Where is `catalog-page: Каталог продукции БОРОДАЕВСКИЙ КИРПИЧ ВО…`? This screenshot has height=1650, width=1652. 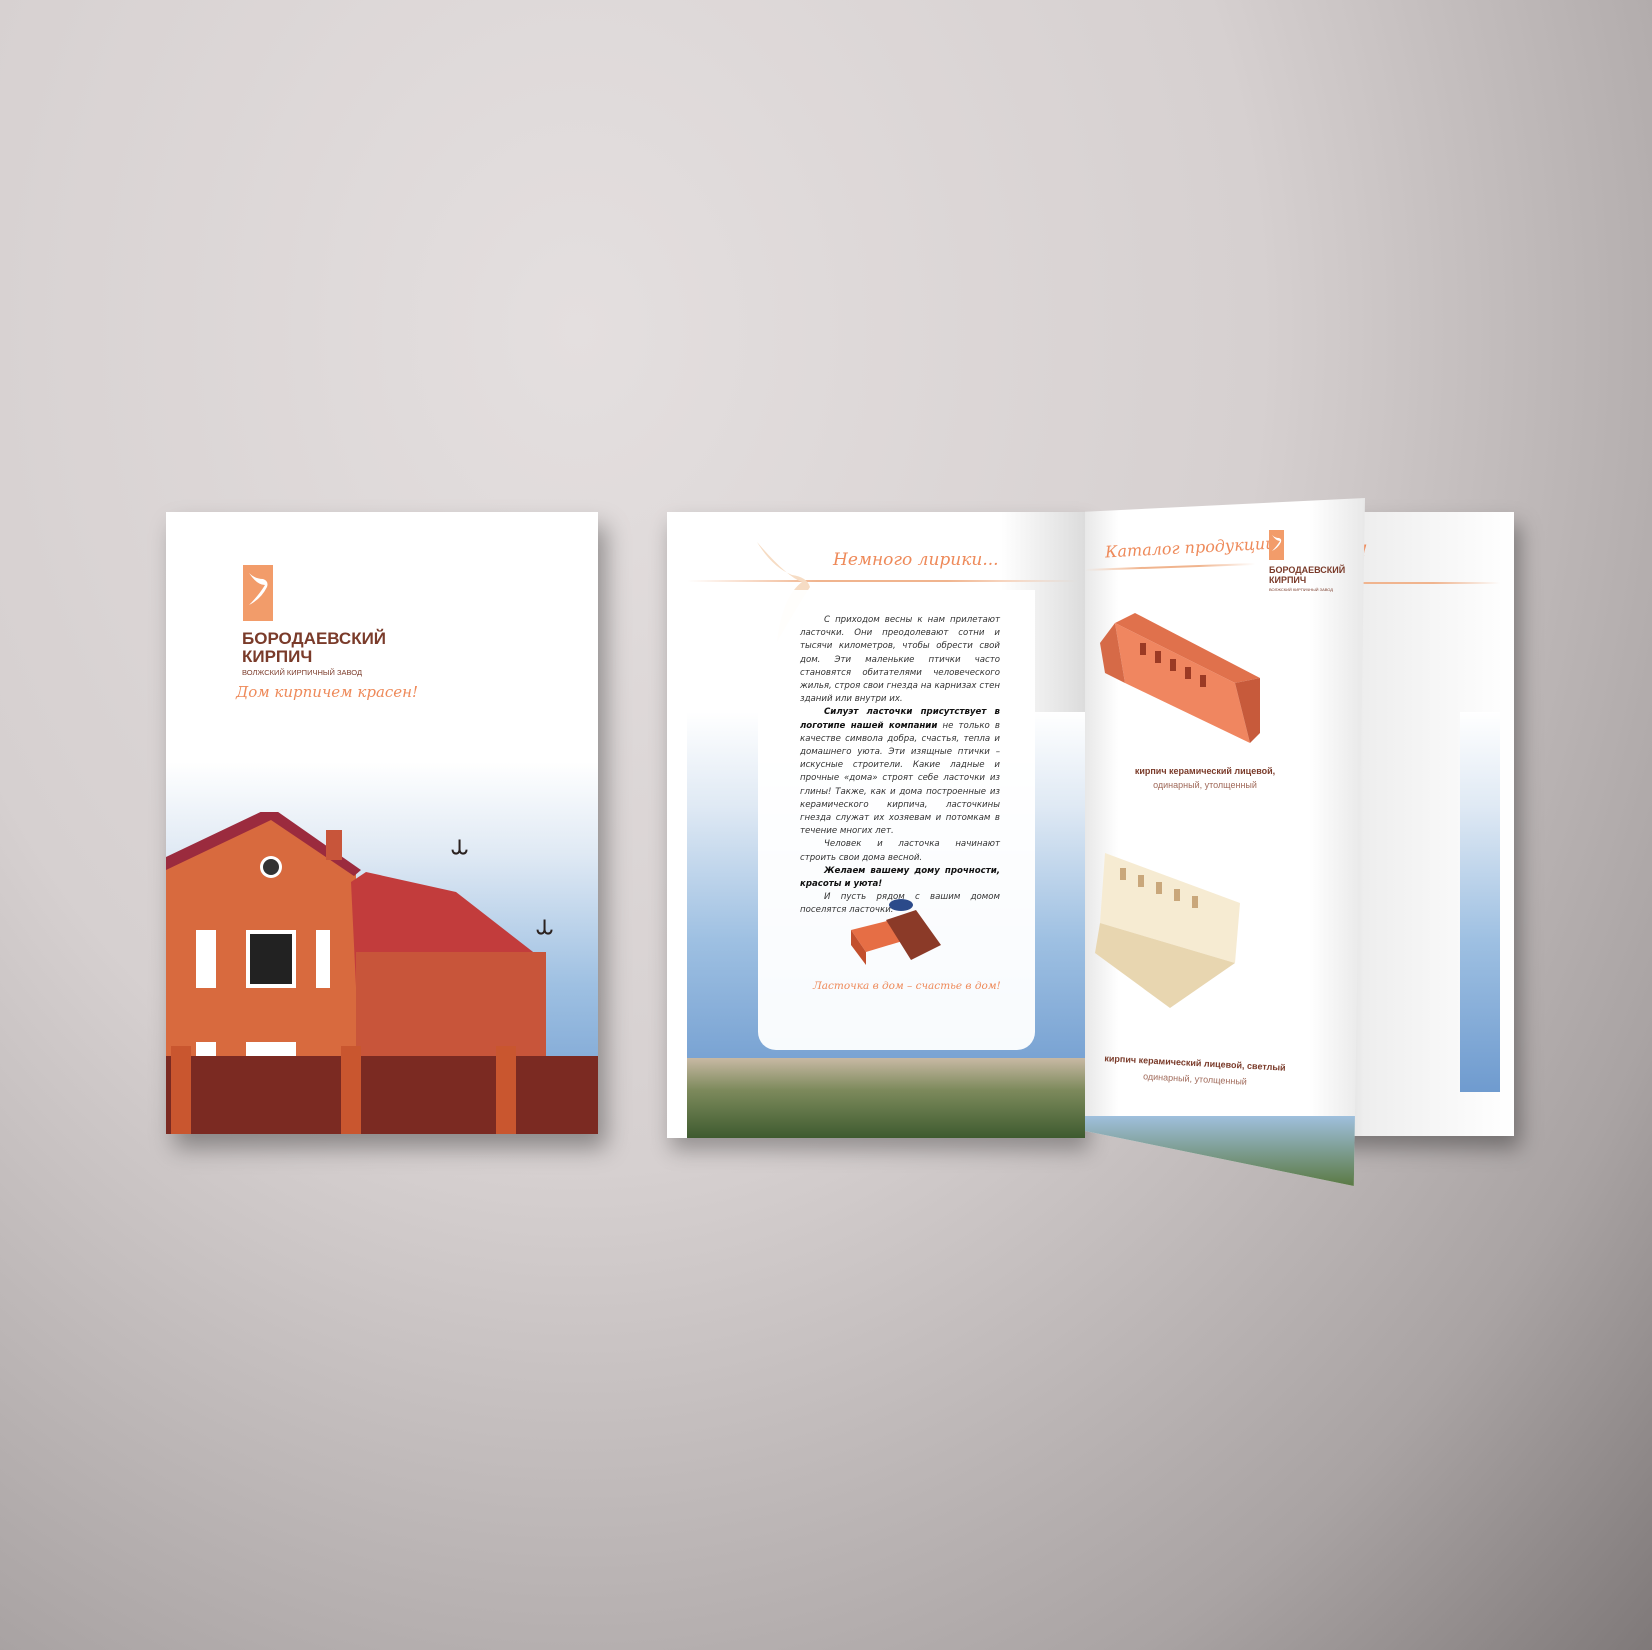 catalog-page: Каталог продукции БОРОДАЕВСКИЙ КИРПИЧ ВО… is located at coordinates (1225, 842).